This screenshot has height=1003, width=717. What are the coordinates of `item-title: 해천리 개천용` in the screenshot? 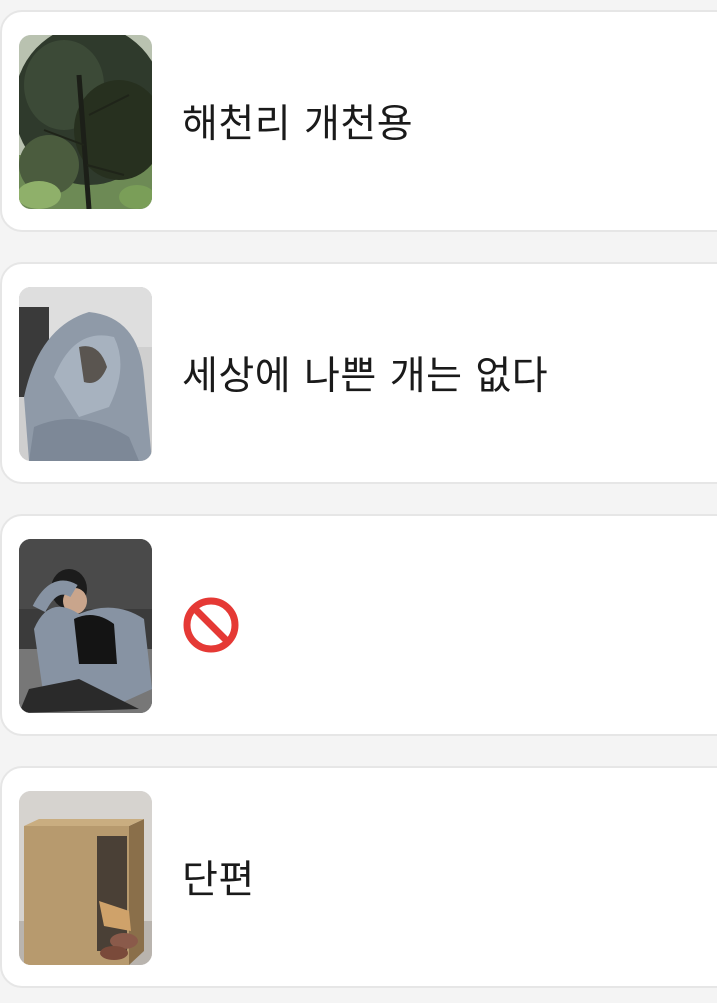 It's located at (298, 124).